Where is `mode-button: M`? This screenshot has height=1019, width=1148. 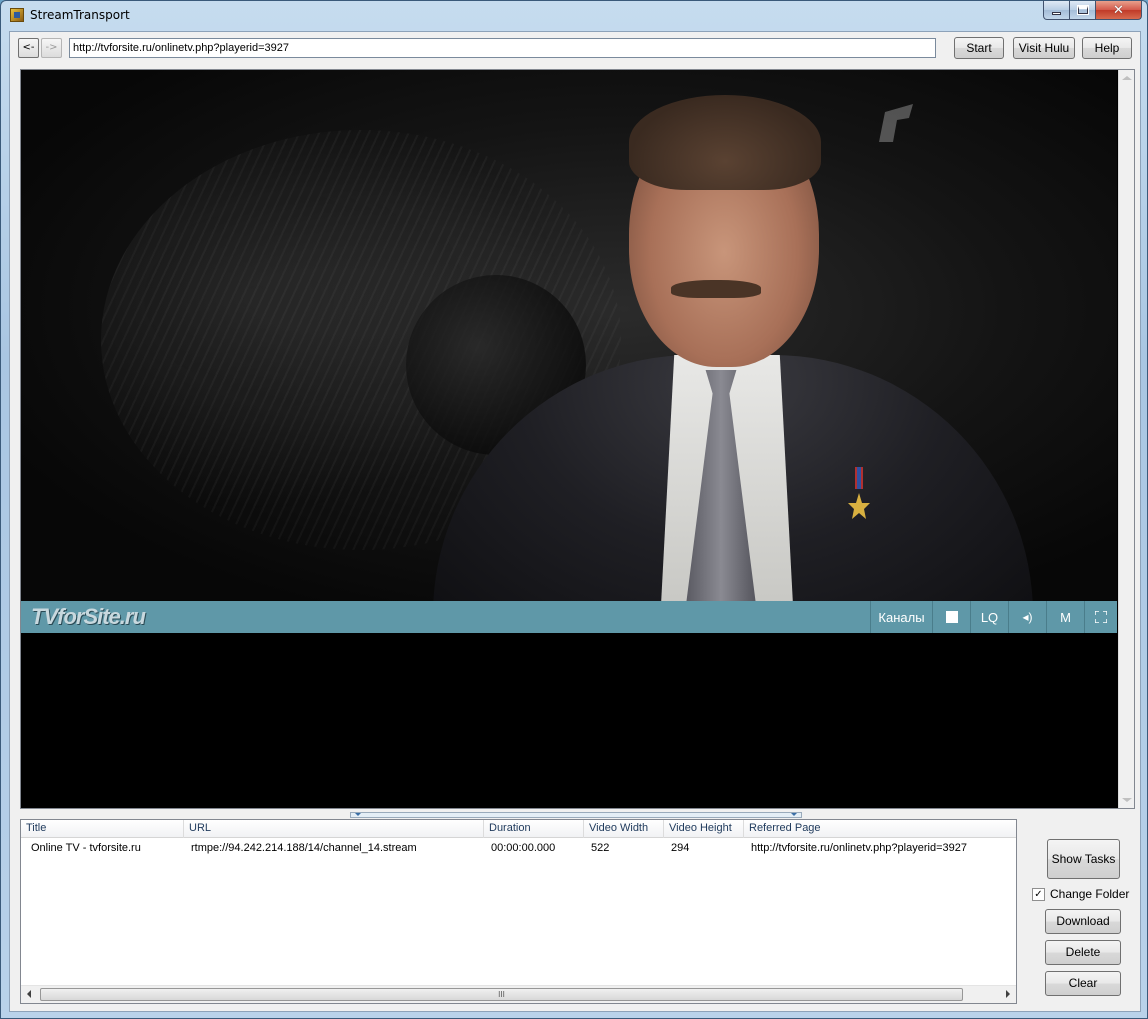 mode-button: M is located at coordinates (1065, 617).